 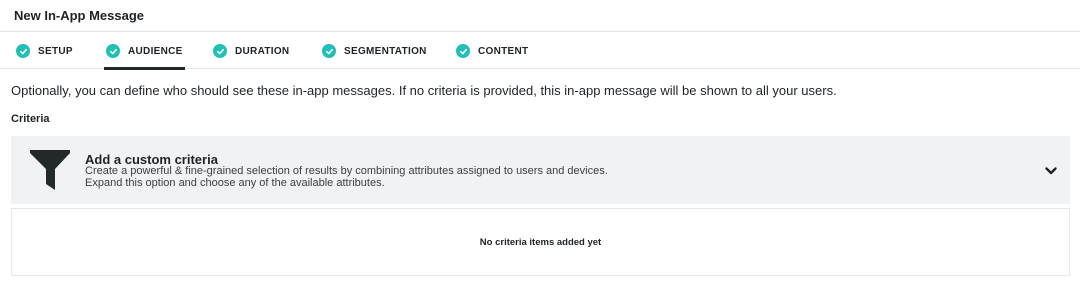 I want to click on tab-segmentation: SEGMENTATION, so click(x=374, y=51).